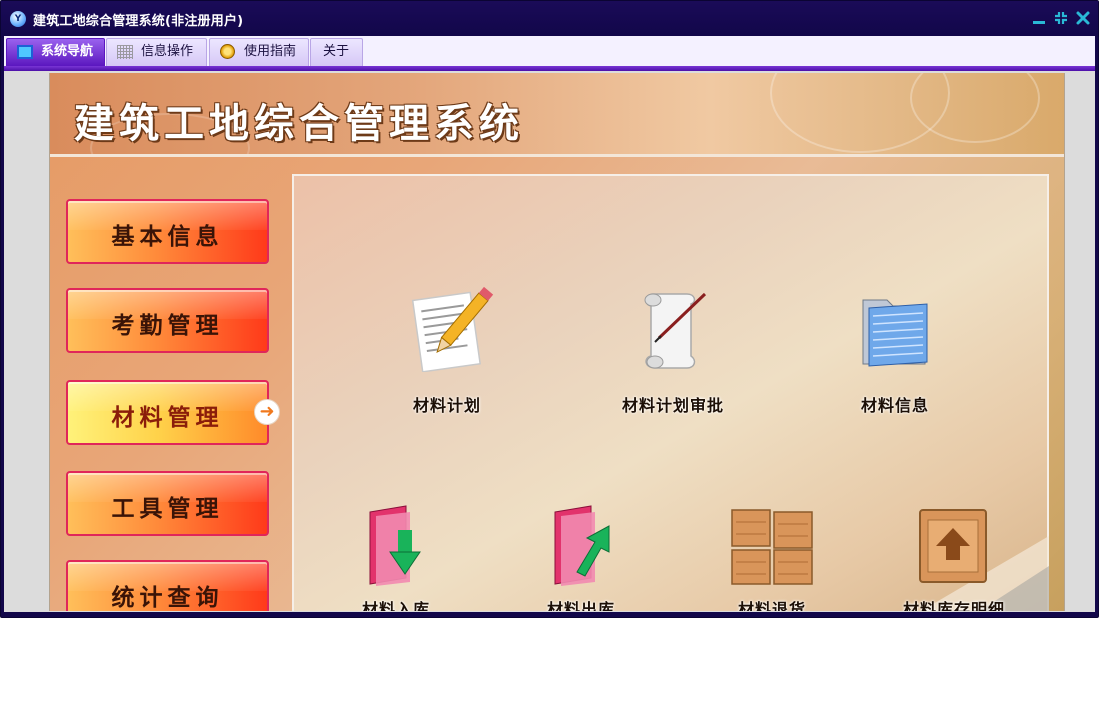 Image resolution: width=1099 pixels, height=723 pixels. Describe the element at coordinates (395, 545) in the screenshot. I see `inbound-folder-icon` at that location.